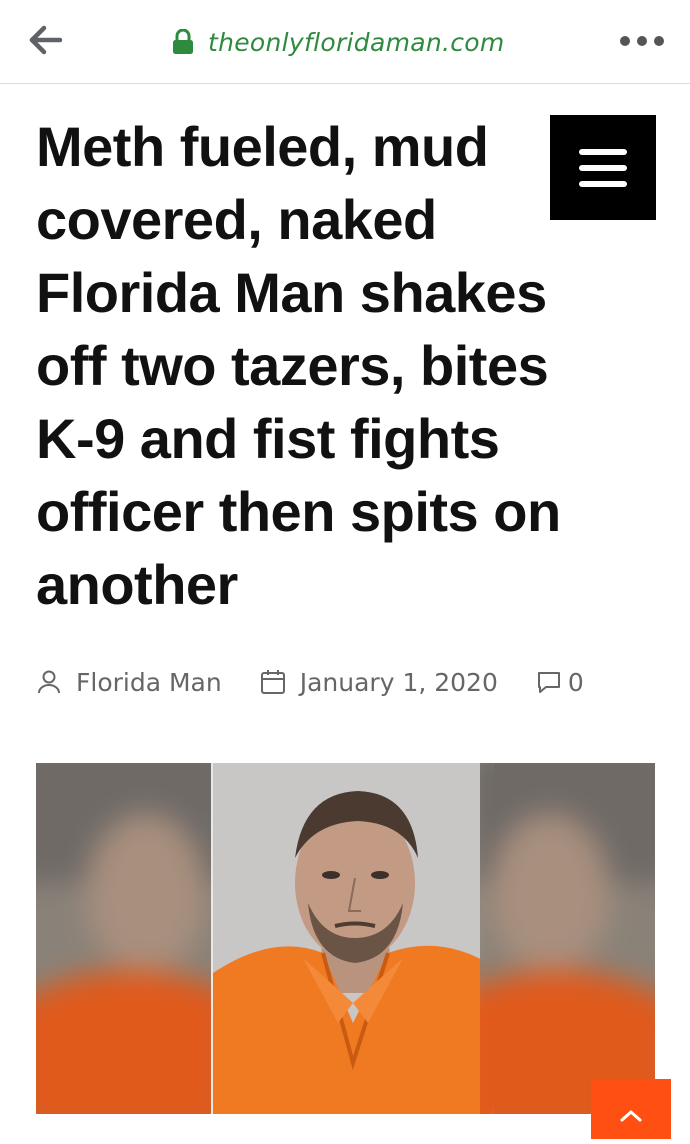  I want to click on author-link: Florida Man, so click(129, 682).